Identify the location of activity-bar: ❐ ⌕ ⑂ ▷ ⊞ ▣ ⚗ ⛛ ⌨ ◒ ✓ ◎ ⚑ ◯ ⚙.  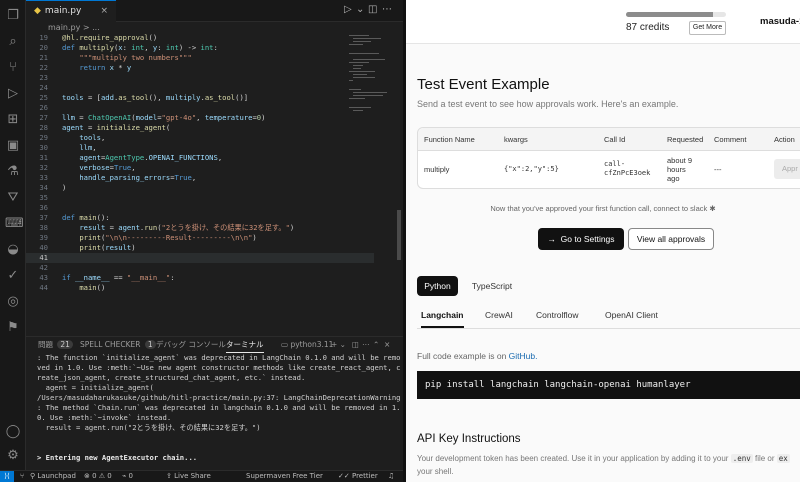
(13, 235).